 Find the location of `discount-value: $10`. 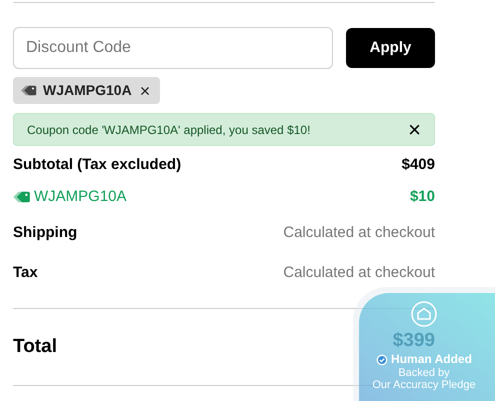

discount-value: $10 is located at coordinates (422, 196).